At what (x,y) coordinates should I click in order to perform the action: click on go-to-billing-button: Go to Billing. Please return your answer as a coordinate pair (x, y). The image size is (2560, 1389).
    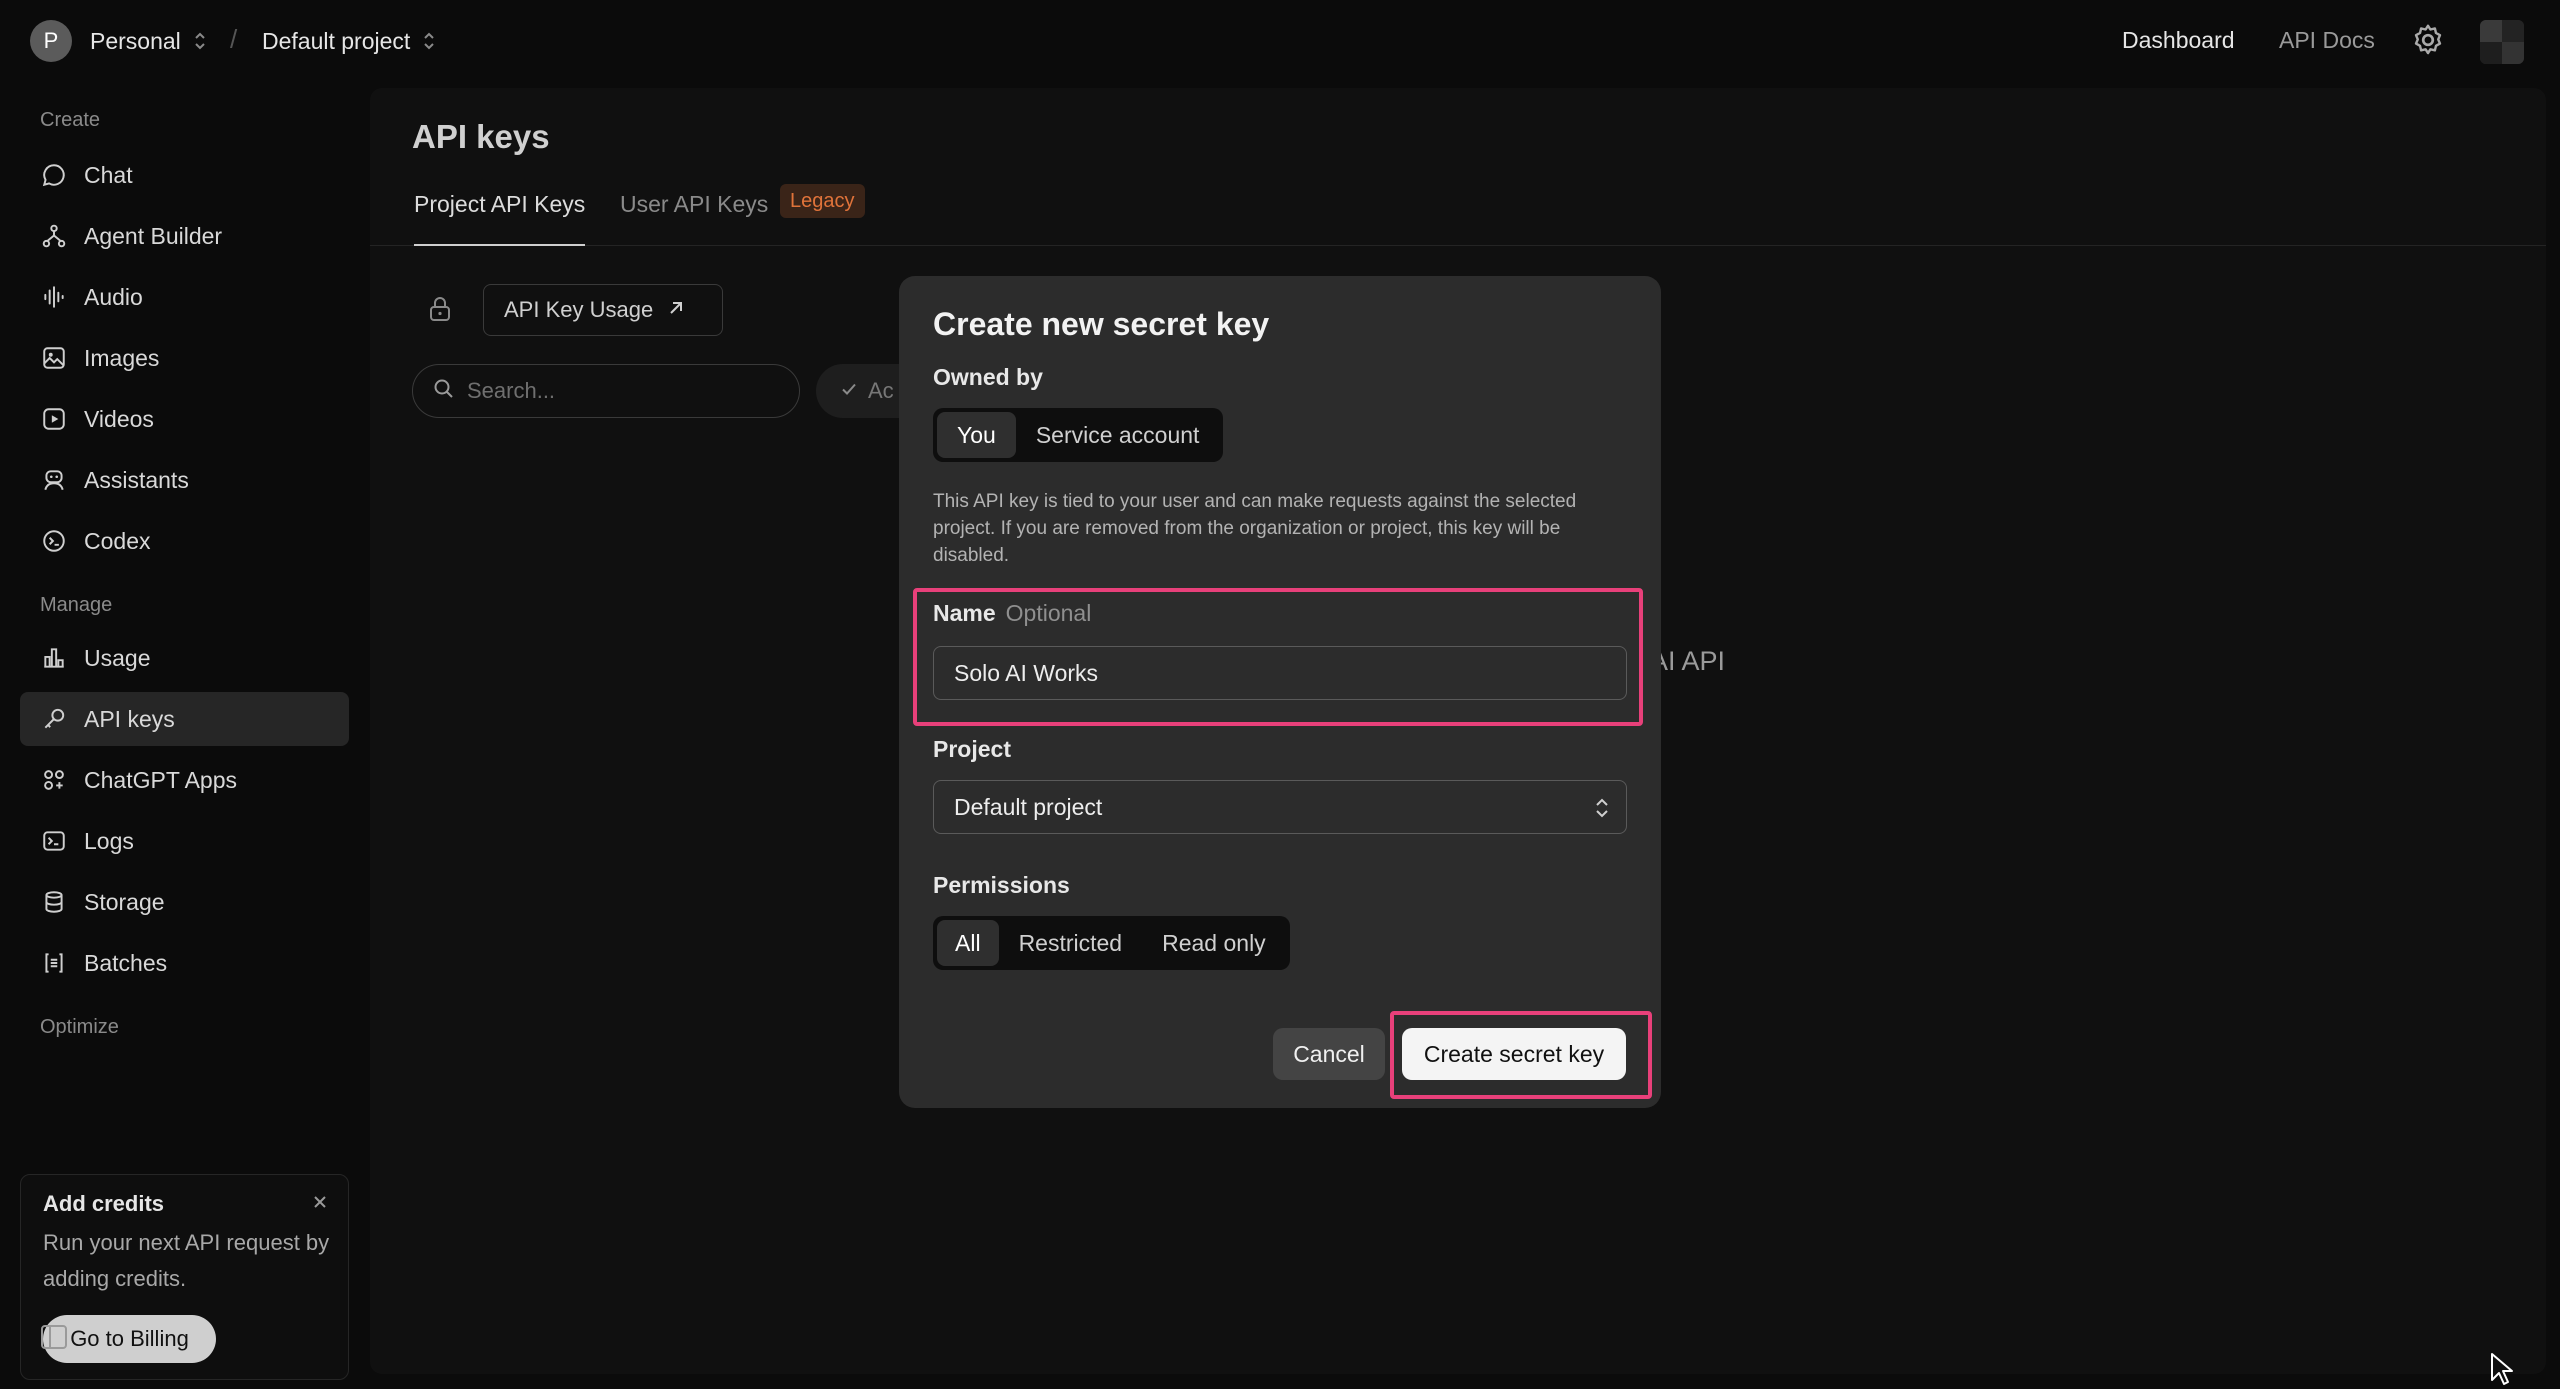
    Looking at the image, I should click on (129, 1339).